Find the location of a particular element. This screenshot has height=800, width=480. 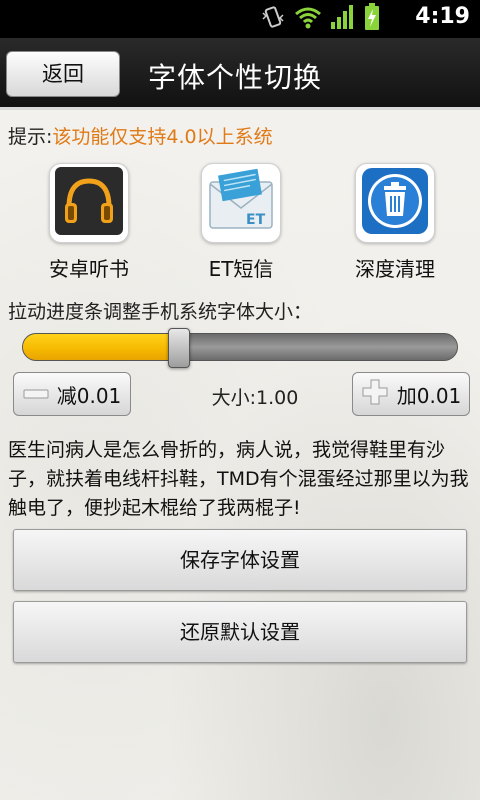

status-bar: 4:19 is located at coordinates (240, 19).